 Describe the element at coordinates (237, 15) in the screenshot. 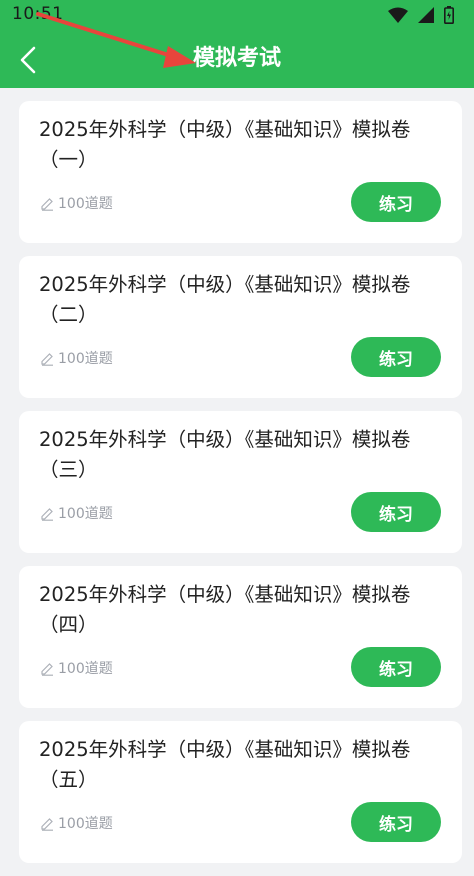

I see `status-bar: 10:51` at that location.